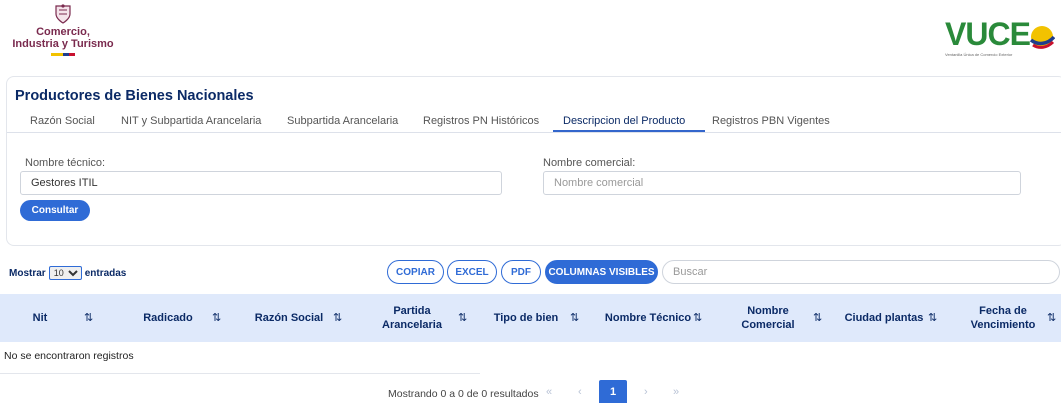 Image resolution: width=1061 pixels, height=403 pixels. I want to click on coat-of-arms-icon, so click(63, 14).